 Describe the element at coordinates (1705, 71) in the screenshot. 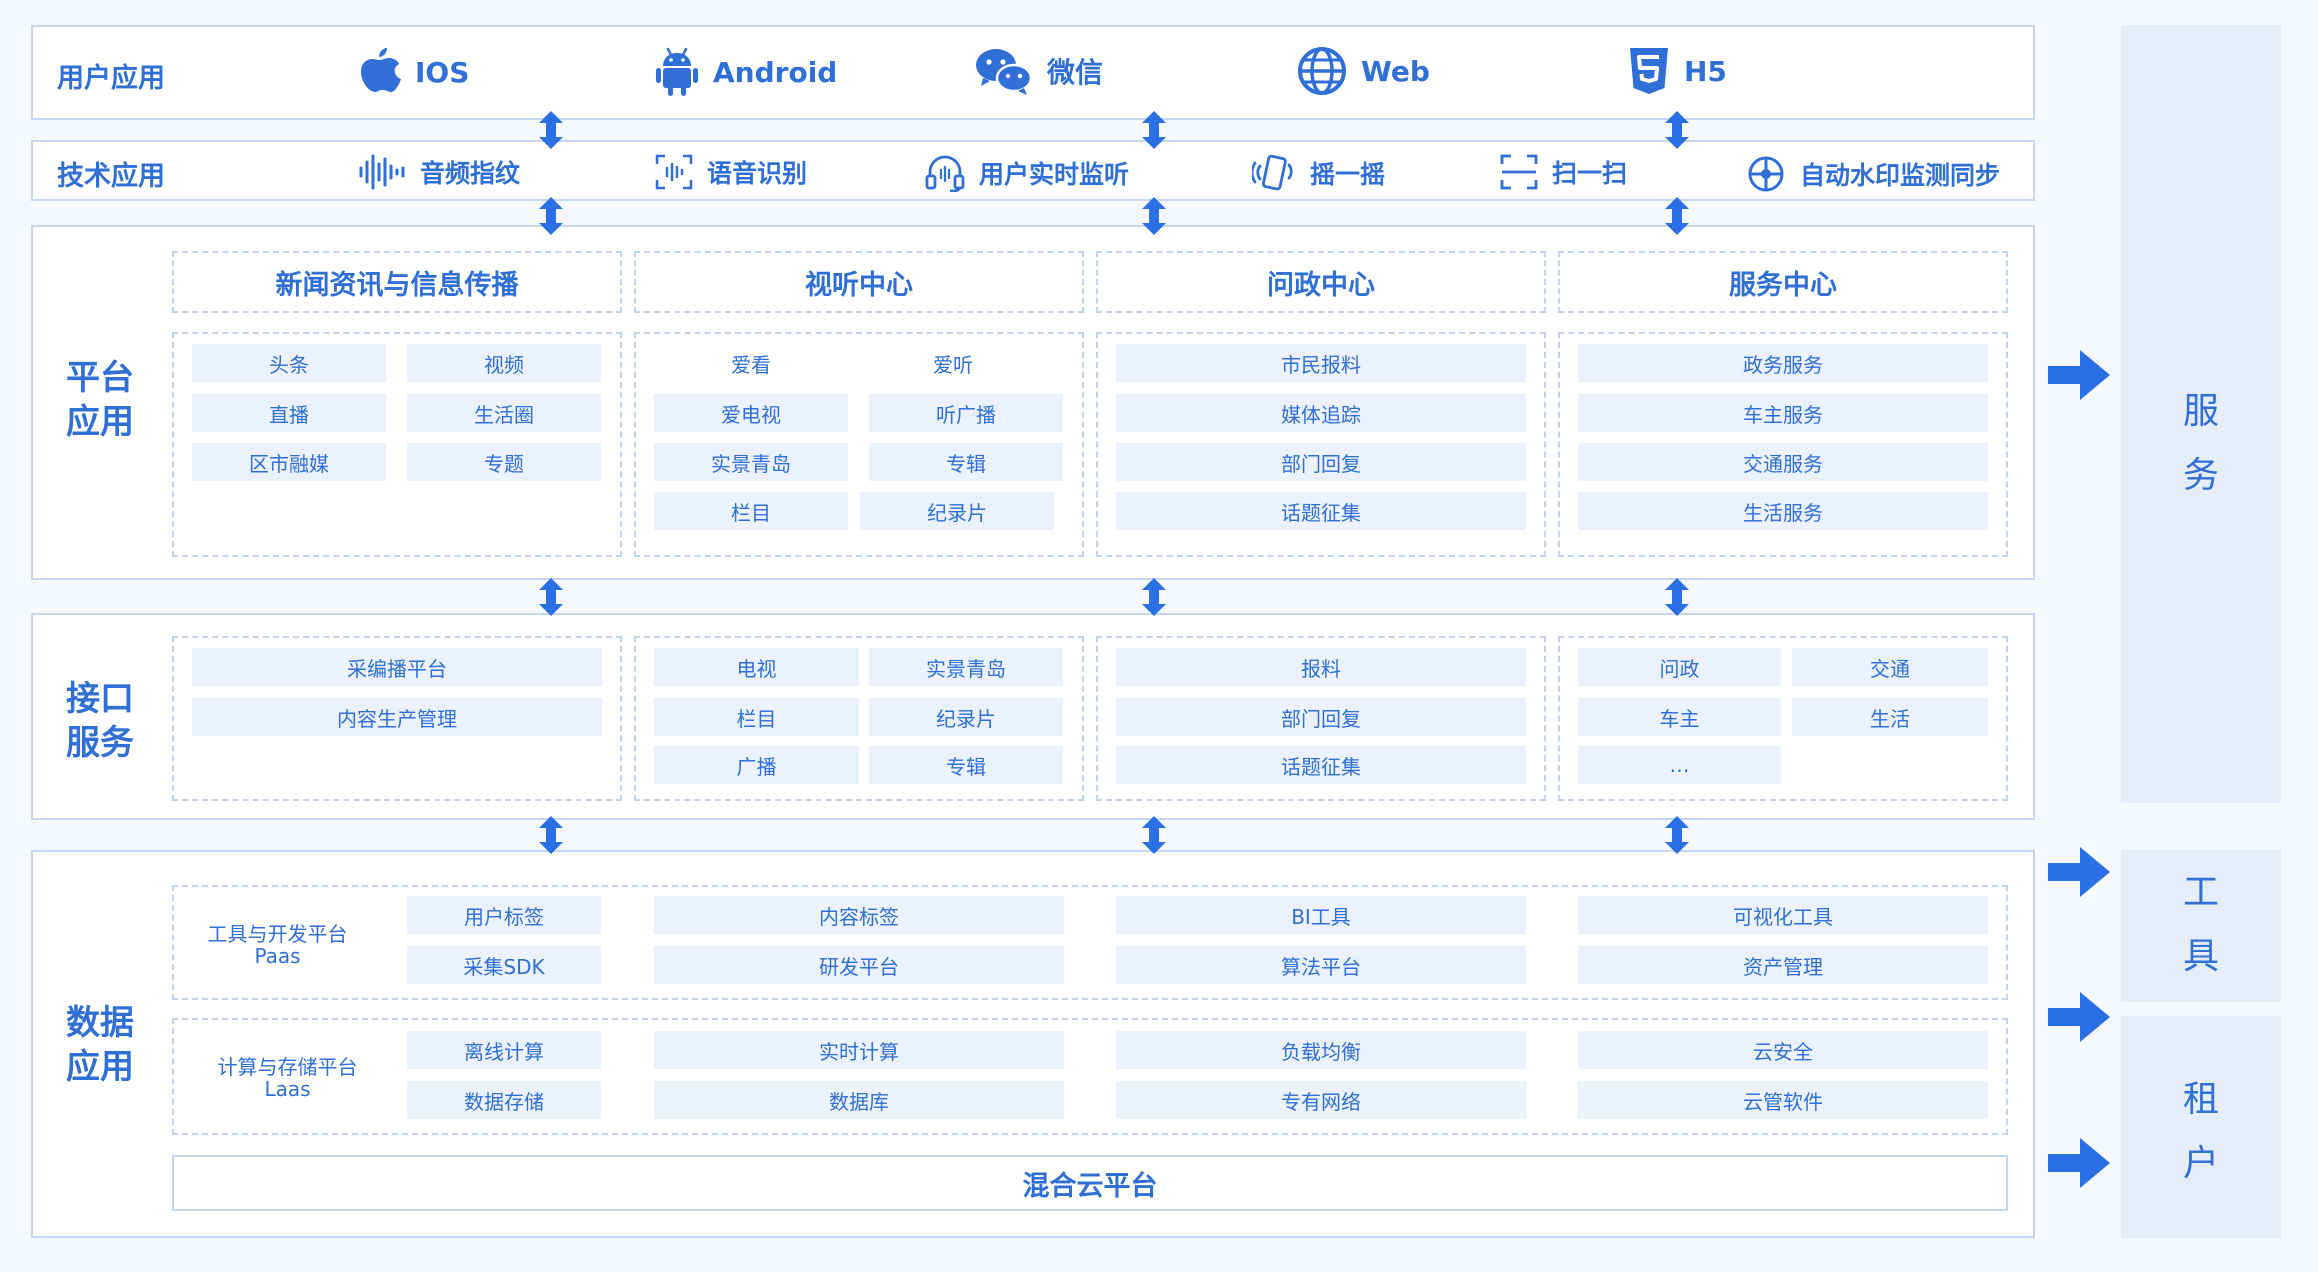

I see `user-app-item-label: H5` at that location.